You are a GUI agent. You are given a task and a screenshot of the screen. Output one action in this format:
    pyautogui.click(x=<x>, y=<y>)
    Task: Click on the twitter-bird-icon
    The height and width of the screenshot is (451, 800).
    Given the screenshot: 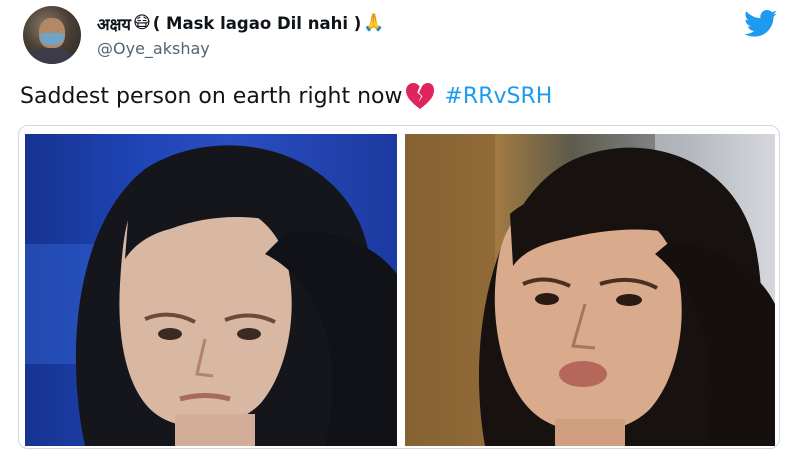 What is the action you would take?
    pyautogui.click(x=761, y=24)
    